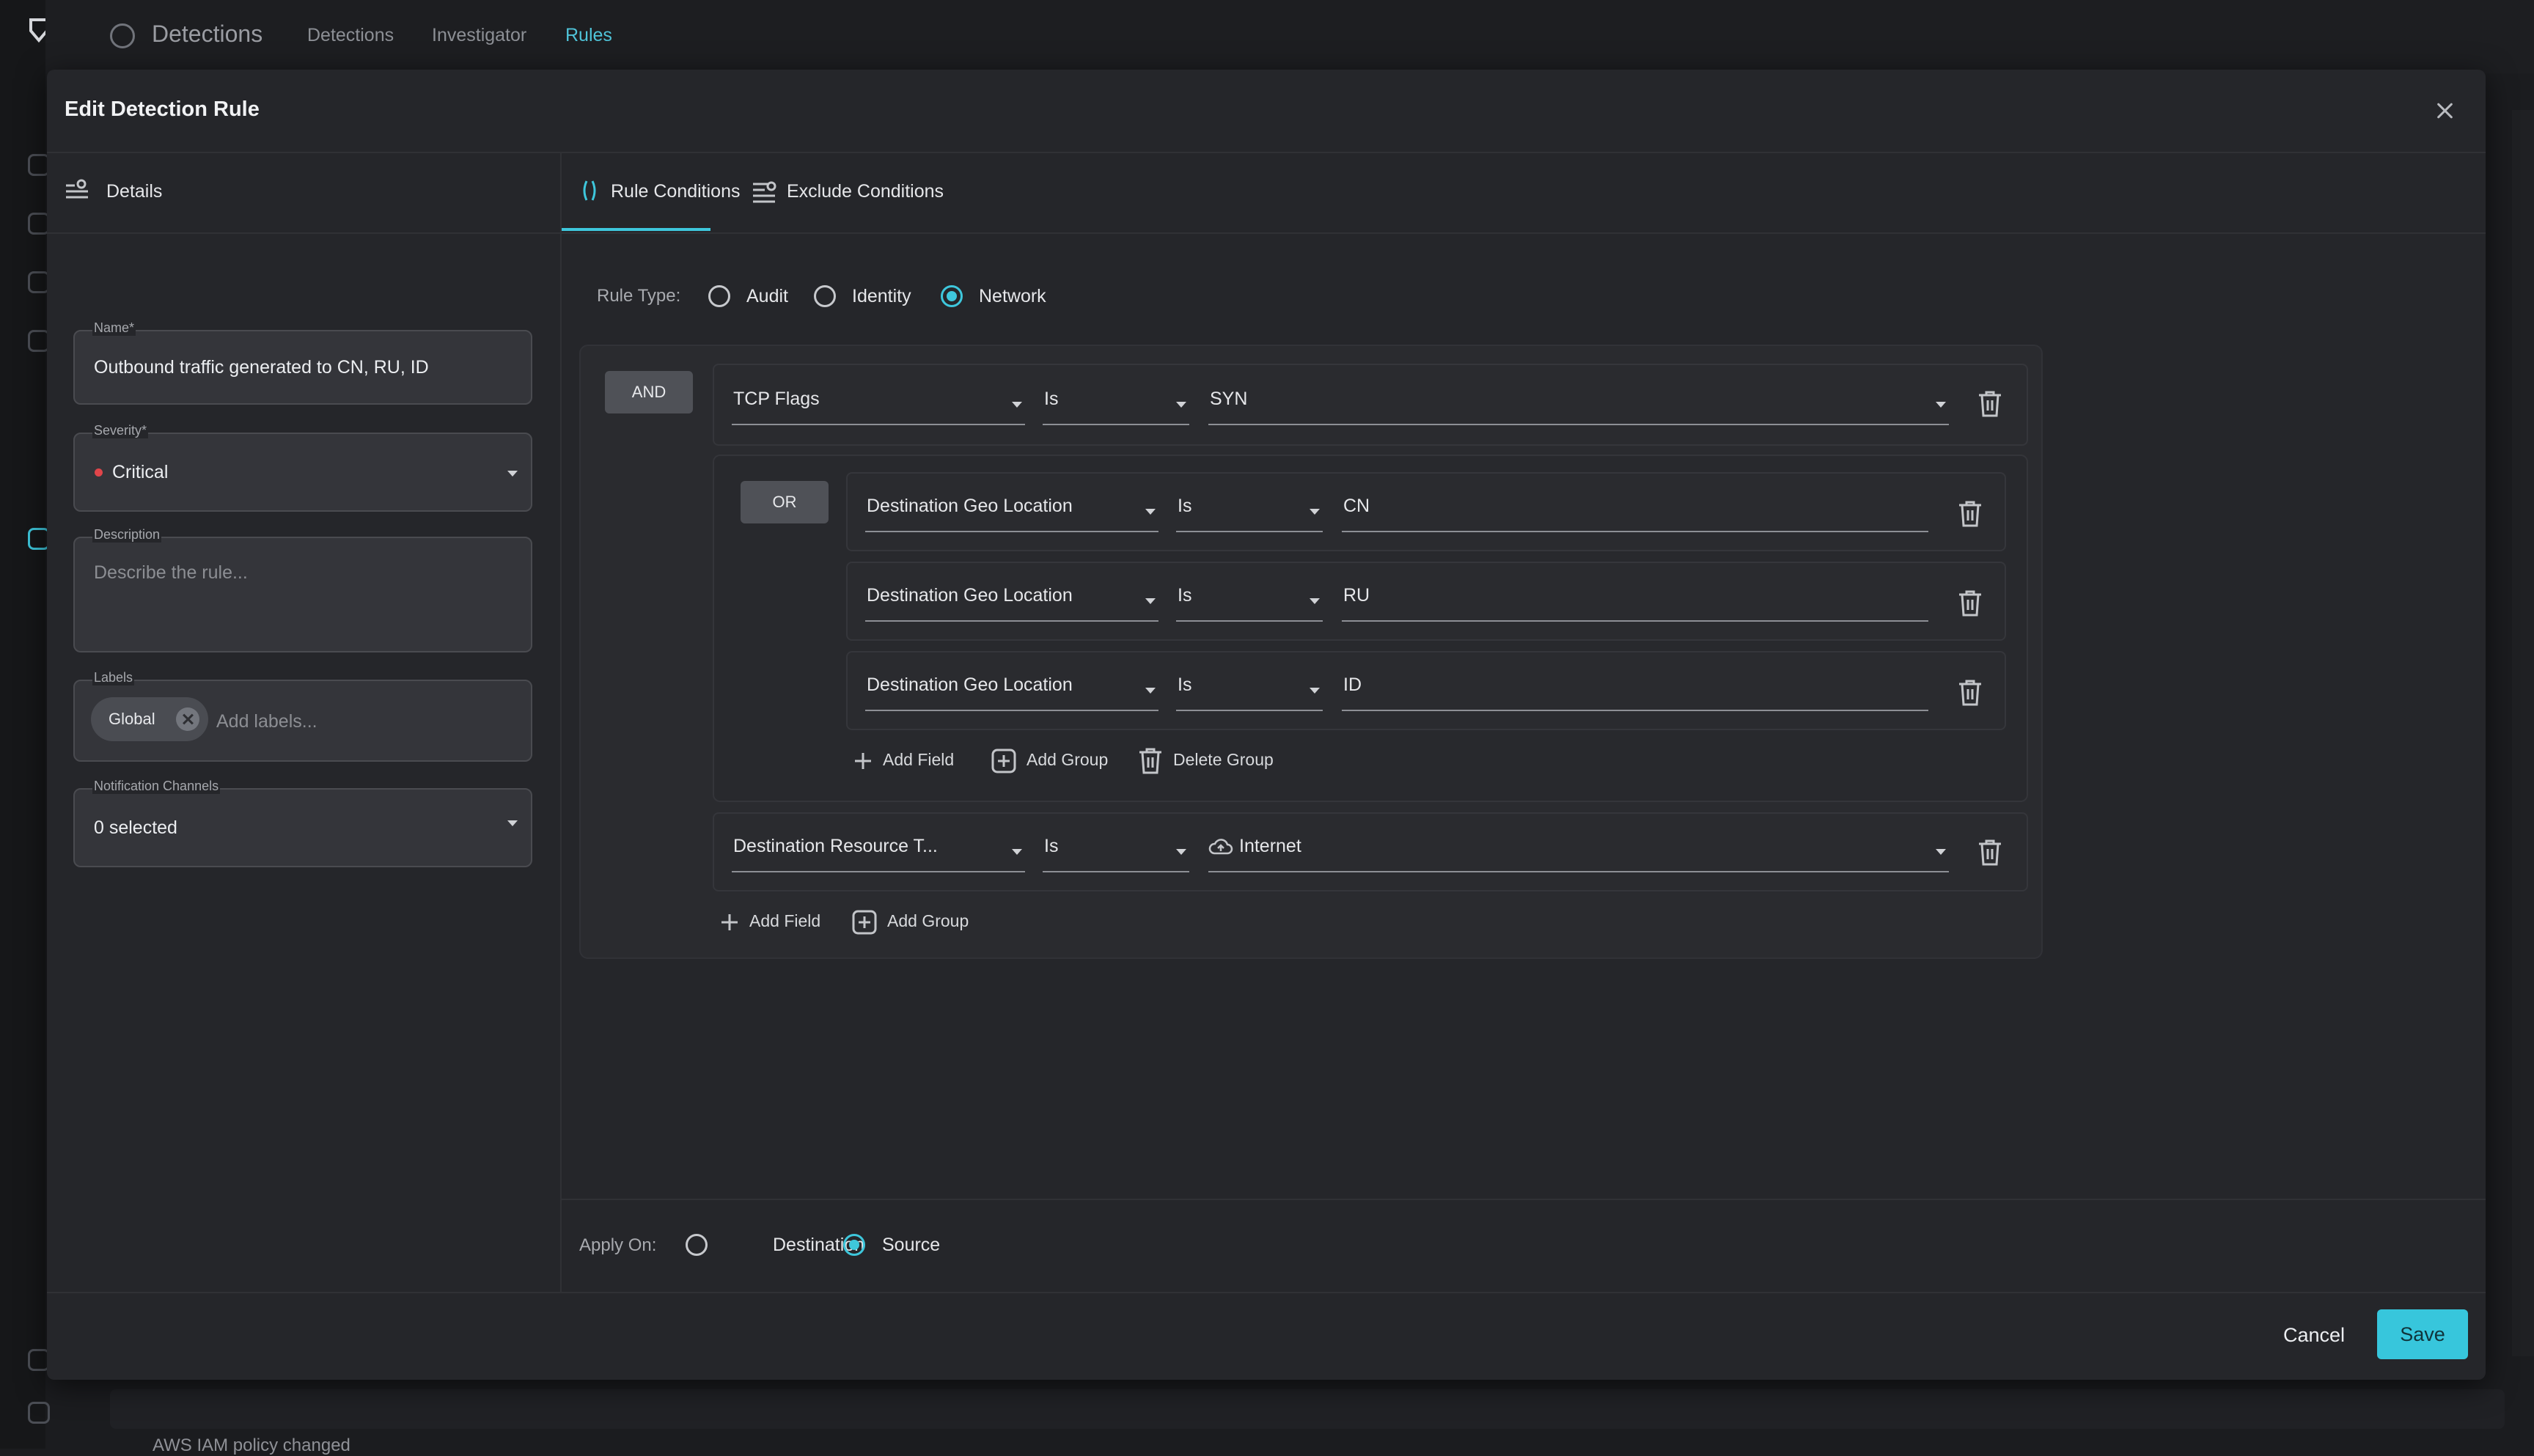 This screenshot has width=2534, height=1456. What do you see at coordinates (970, 595) in the screenshot?
I see `field-select-value: Destination Geo Location` at bounding box center [970, 595].